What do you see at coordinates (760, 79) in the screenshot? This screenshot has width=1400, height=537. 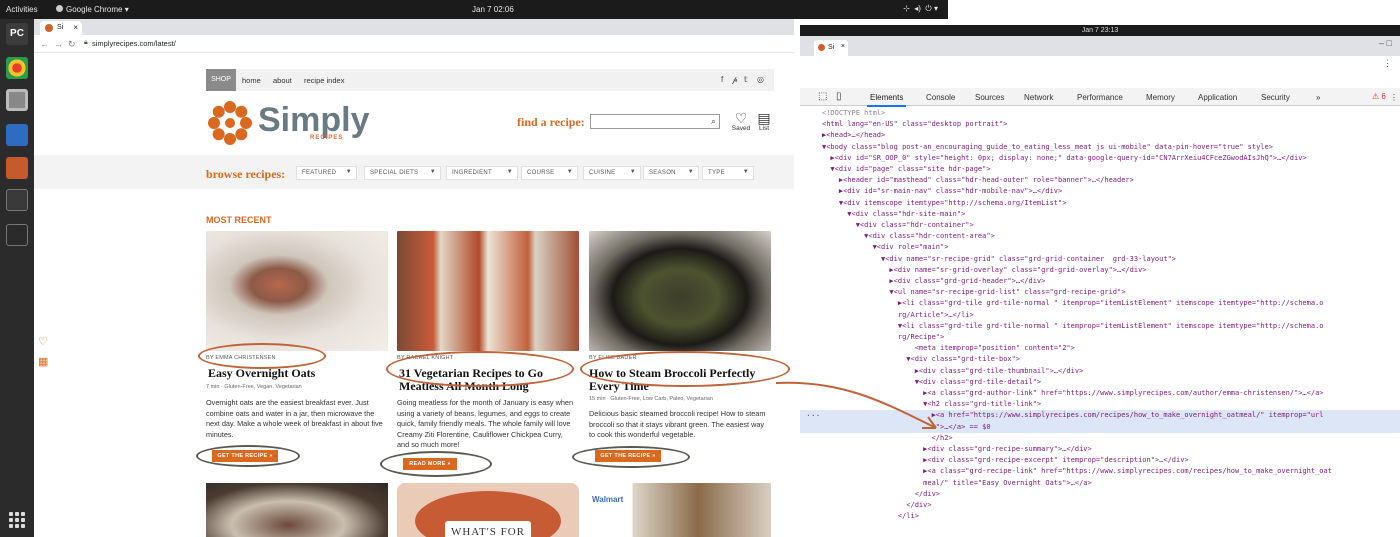 I see `instagram-icon: ◎` at bounding box center [760, 79].